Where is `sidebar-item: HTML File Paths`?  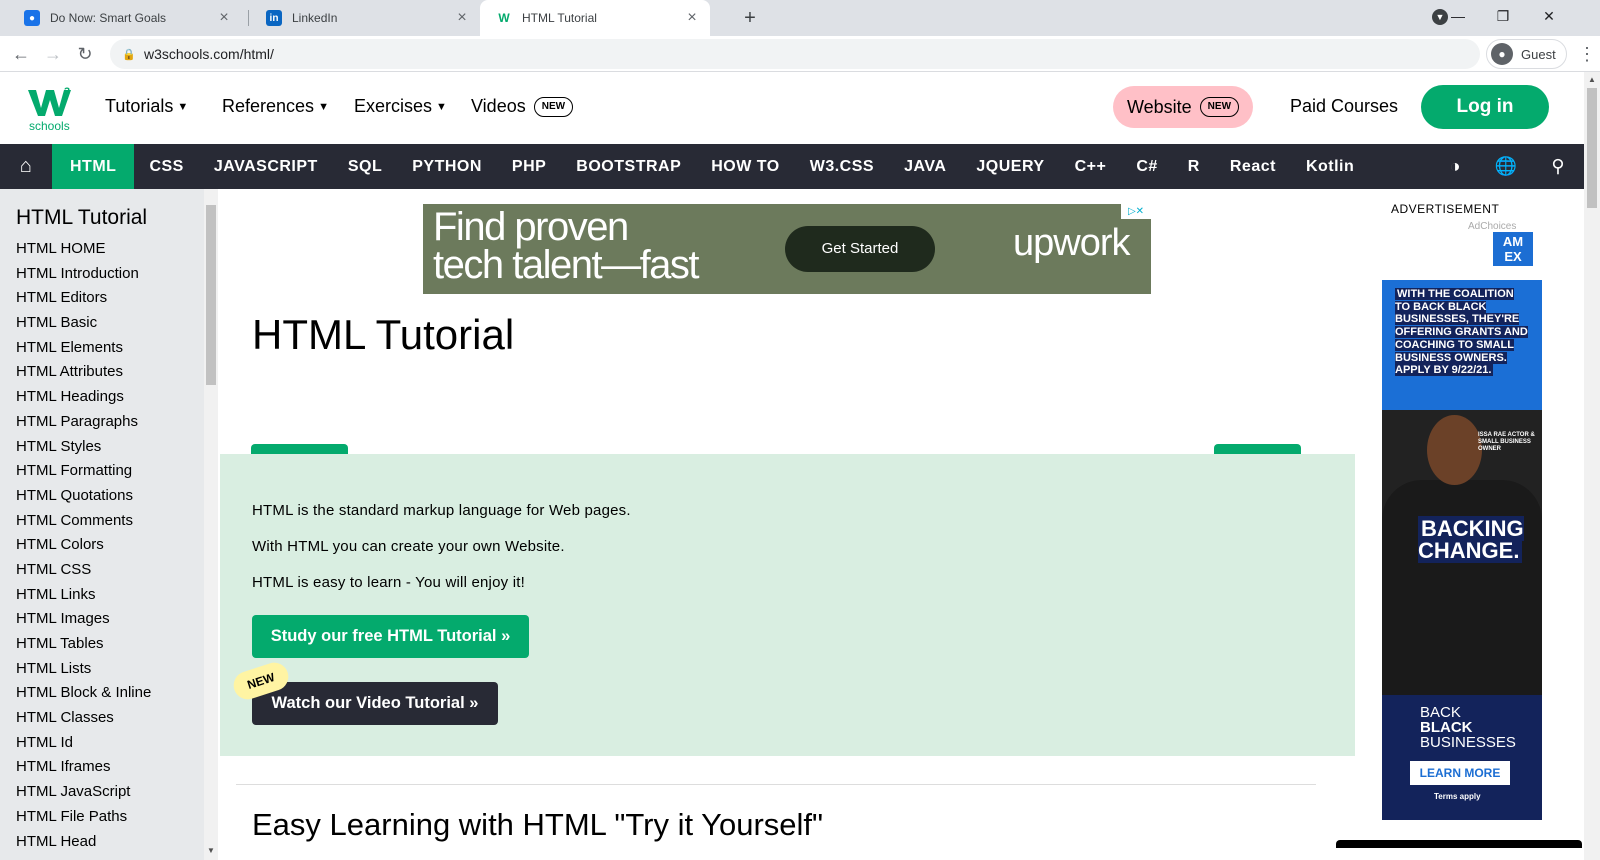 sidebar-item: HTML File Paths is located at coordinates (83, 817).